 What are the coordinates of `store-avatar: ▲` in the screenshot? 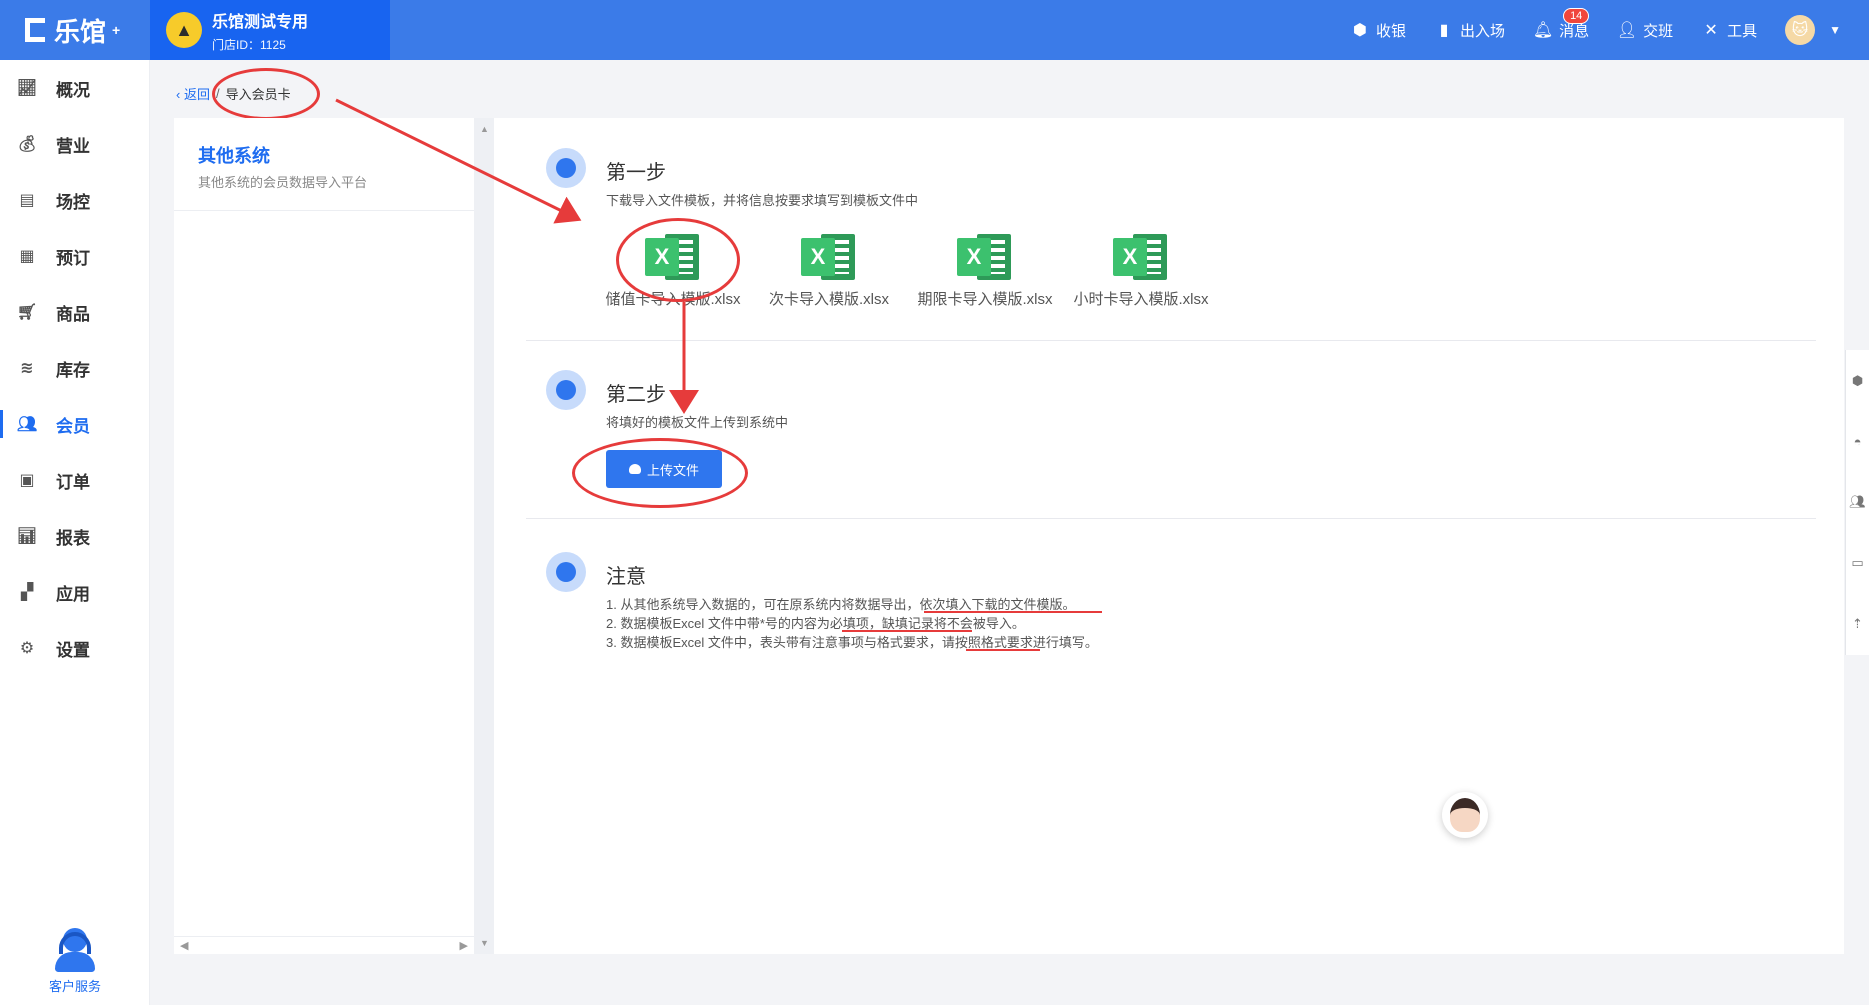 It's located at (184, 30).